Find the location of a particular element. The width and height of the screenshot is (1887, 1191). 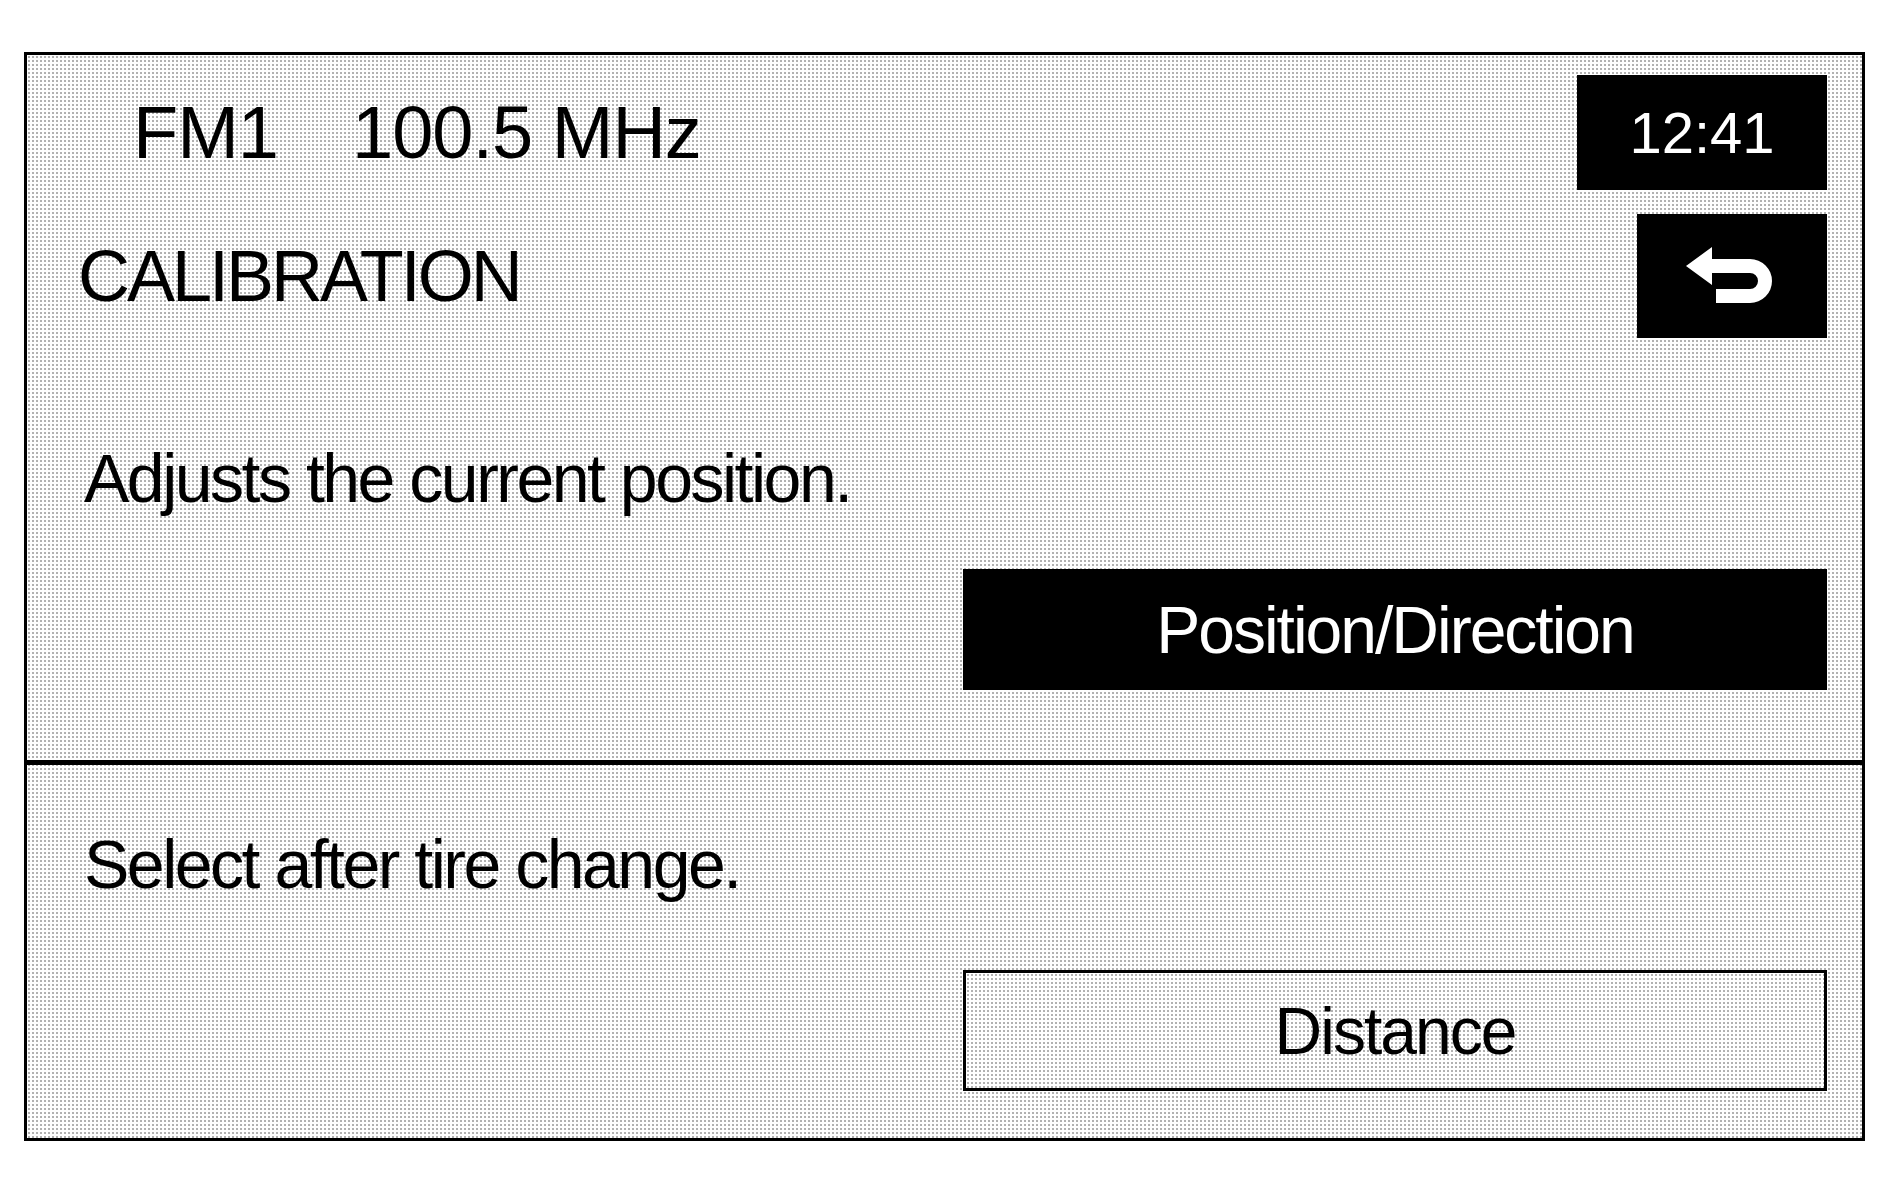

option-button: Position/Direction is located at coordinates (1395, 629).